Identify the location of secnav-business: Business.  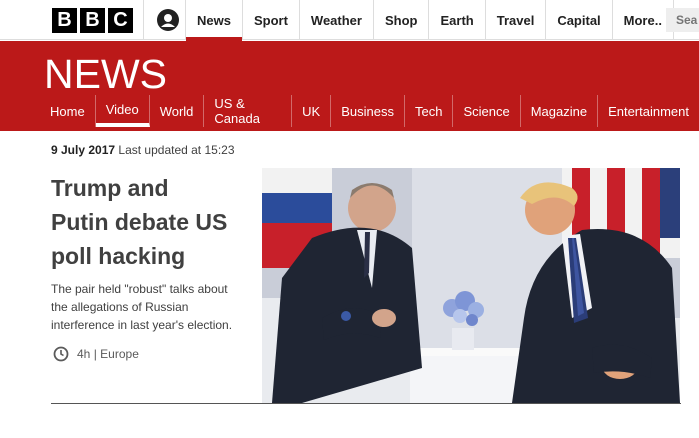
(368, 111).